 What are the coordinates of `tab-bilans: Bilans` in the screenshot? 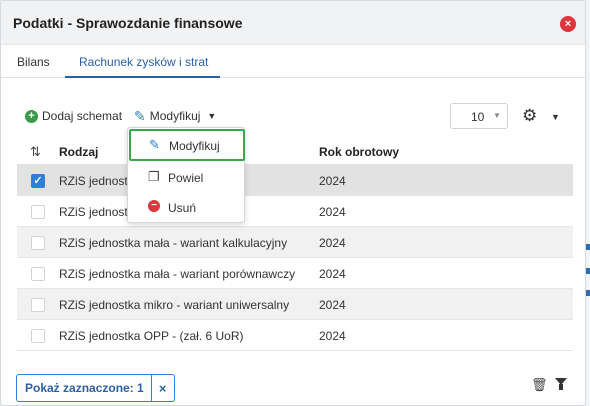 It's located at (33, 62).